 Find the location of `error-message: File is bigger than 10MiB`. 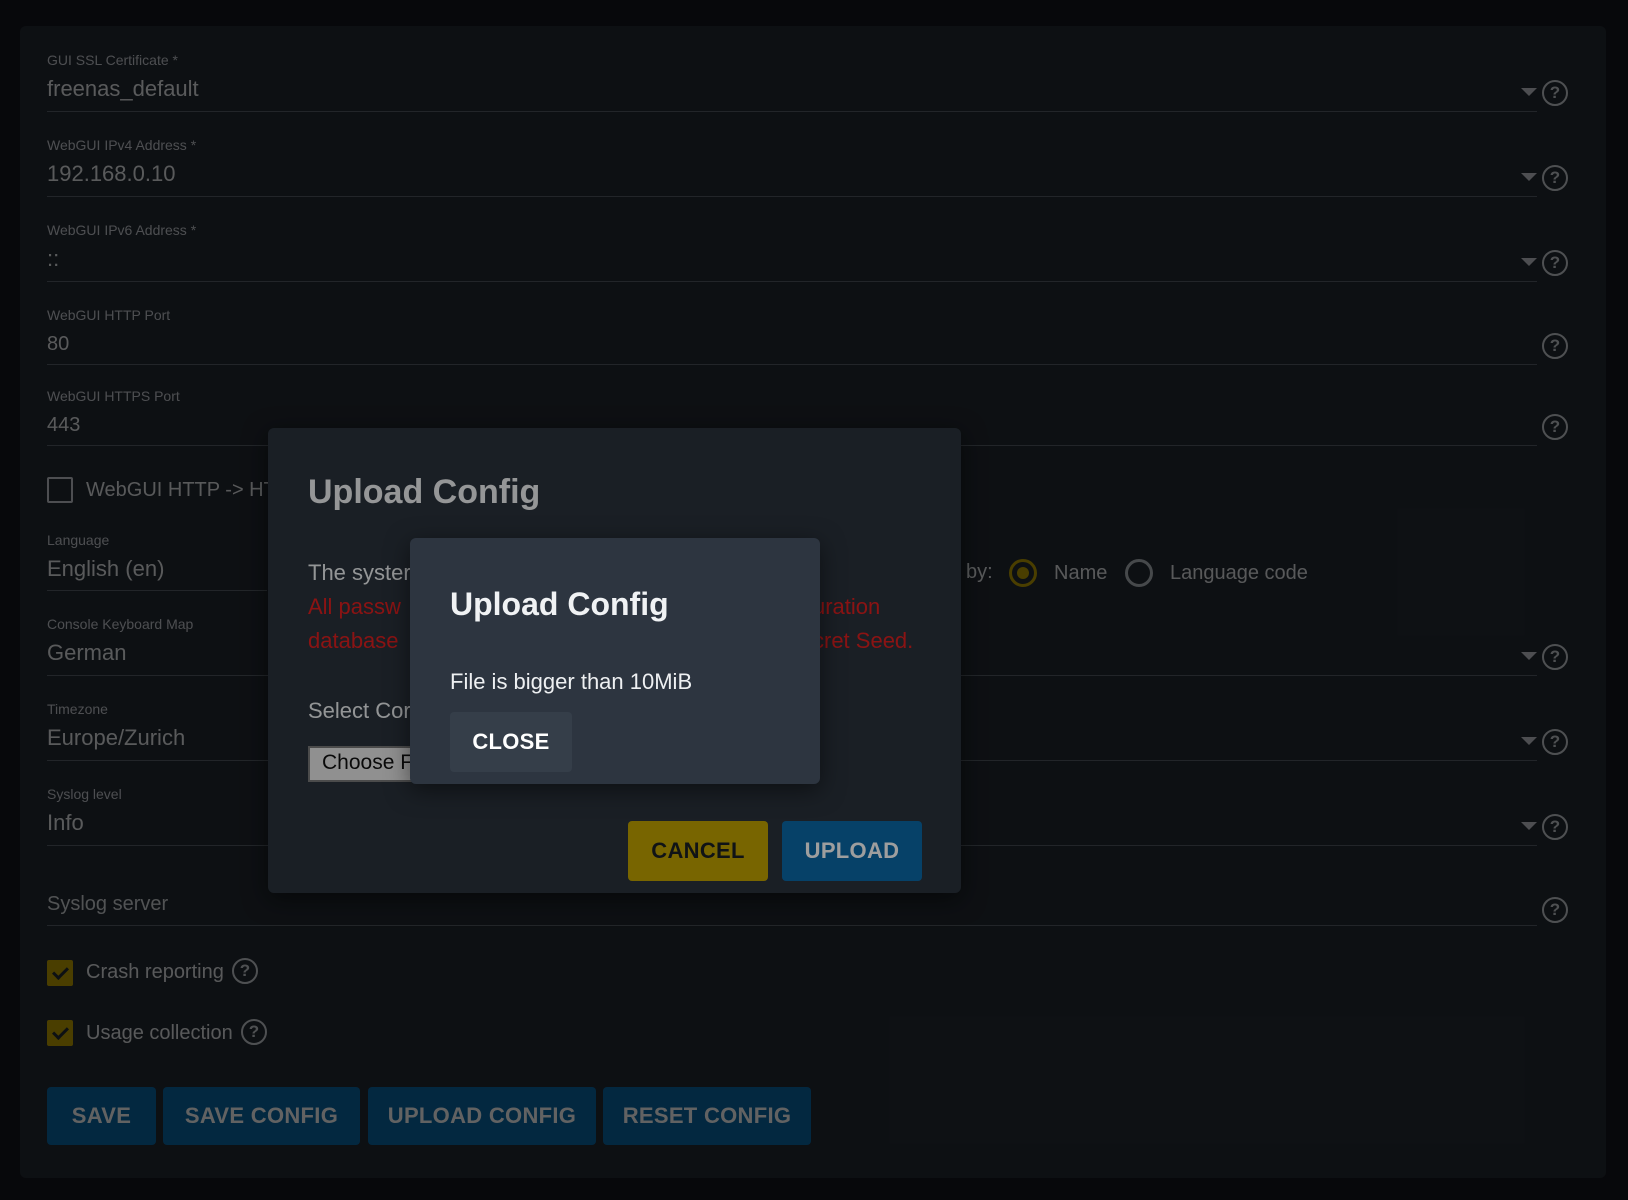

error-message: File is bigger than 10MiB is located at coordinates (571, 681).